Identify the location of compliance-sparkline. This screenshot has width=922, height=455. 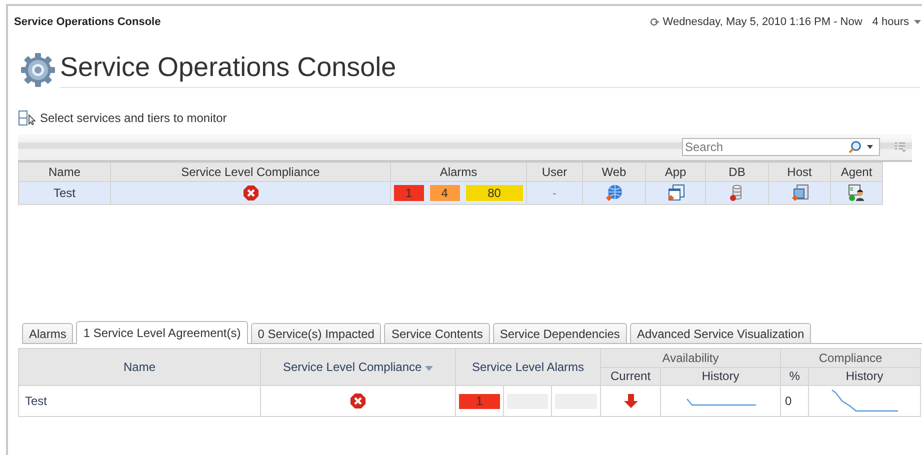
(864, 401).